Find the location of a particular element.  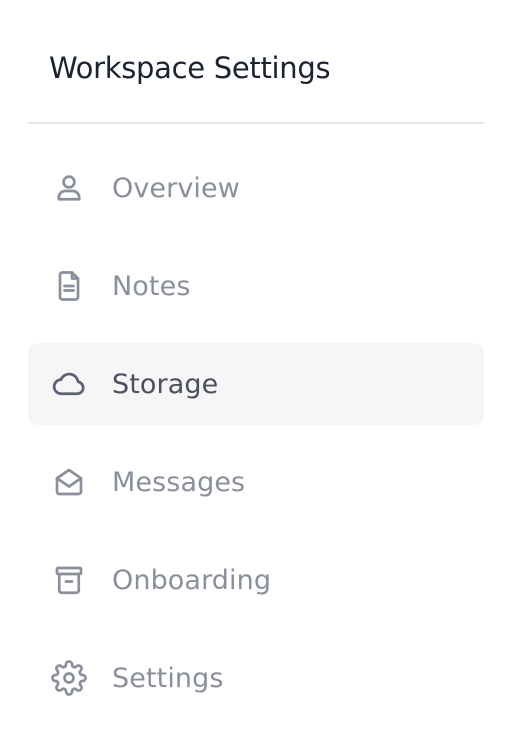

nav-item-label: Notes is located at coordinates (151, 286).